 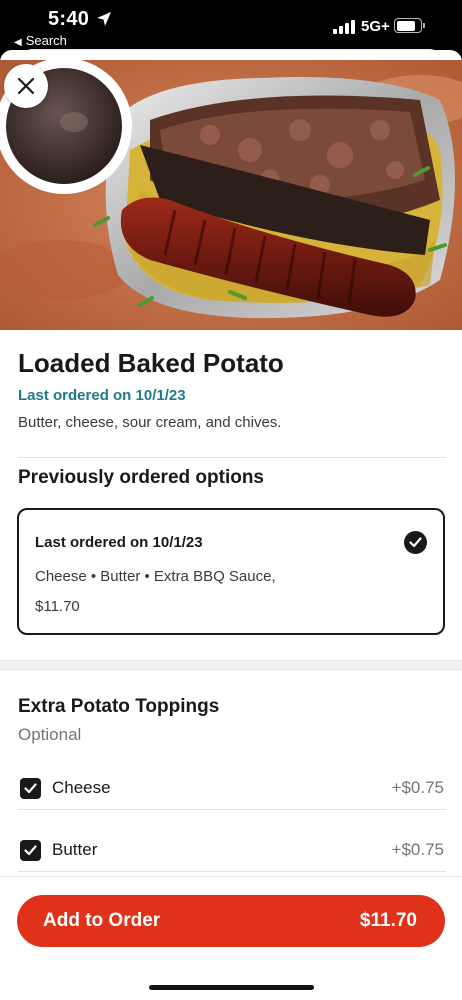 I want to click on item-title: Loaded Baked Potato, so click(x=151, y=363).